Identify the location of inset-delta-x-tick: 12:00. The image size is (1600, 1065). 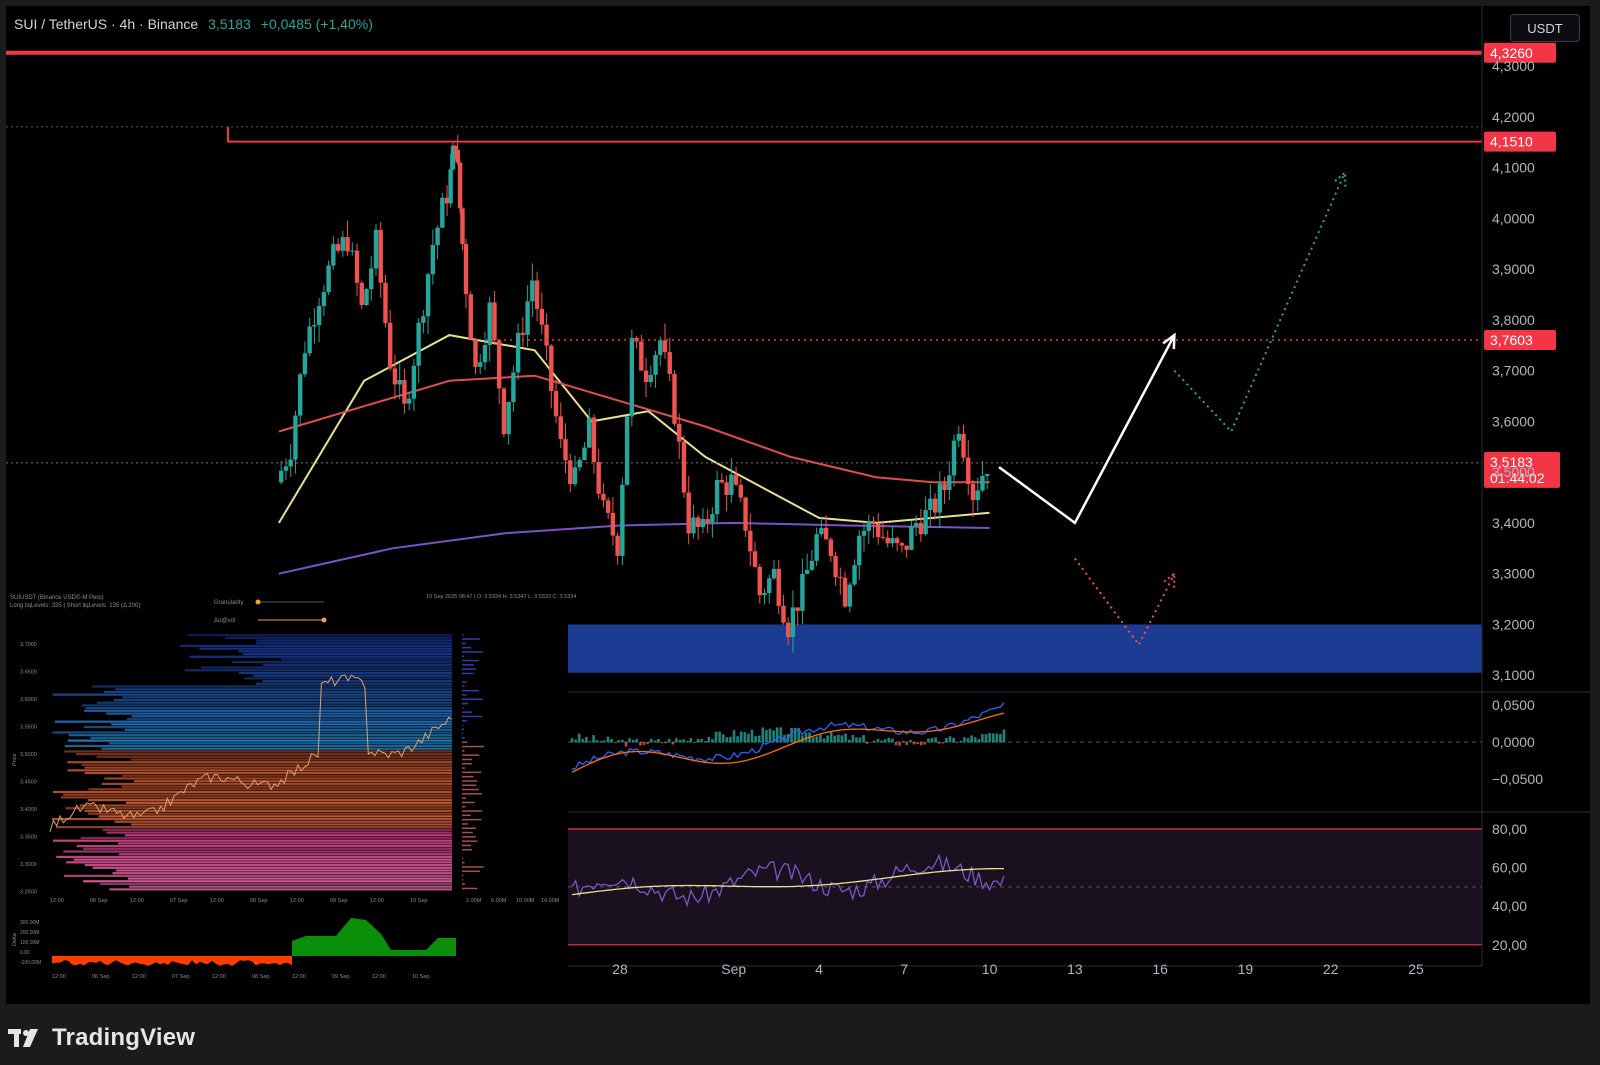
(379, 977).